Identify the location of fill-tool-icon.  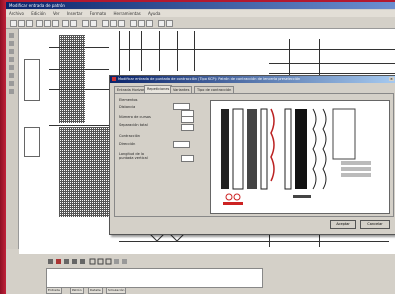
(11, 67).